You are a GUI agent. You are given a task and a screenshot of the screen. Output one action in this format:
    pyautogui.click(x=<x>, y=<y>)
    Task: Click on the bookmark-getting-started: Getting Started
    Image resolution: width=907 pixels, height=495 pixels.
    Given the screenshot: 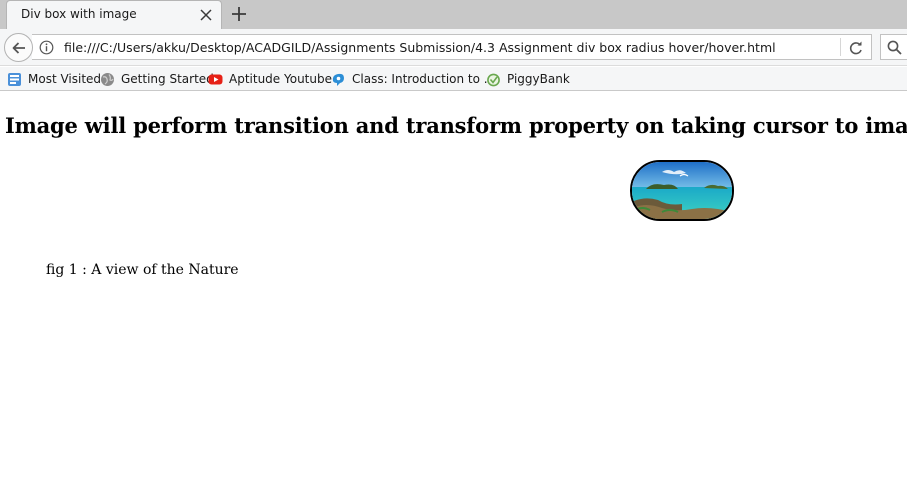 What is the action you would take?
    pyautogui.click(x=157, y=79)
    